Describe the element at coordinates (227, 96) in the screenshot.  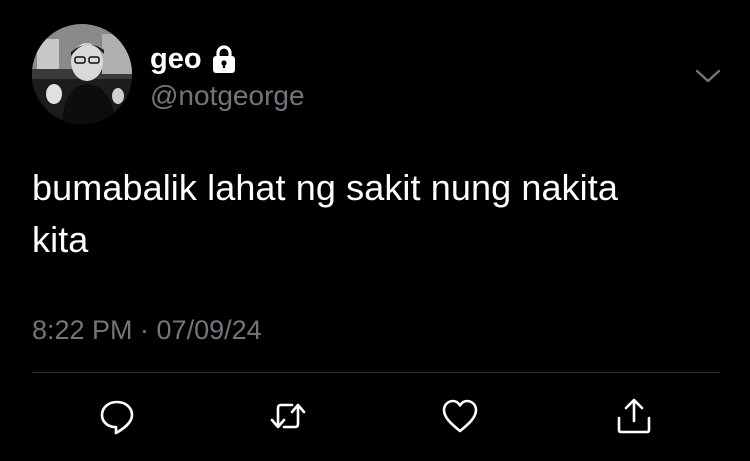
I see `author-handle: @notgeorge` at that location.